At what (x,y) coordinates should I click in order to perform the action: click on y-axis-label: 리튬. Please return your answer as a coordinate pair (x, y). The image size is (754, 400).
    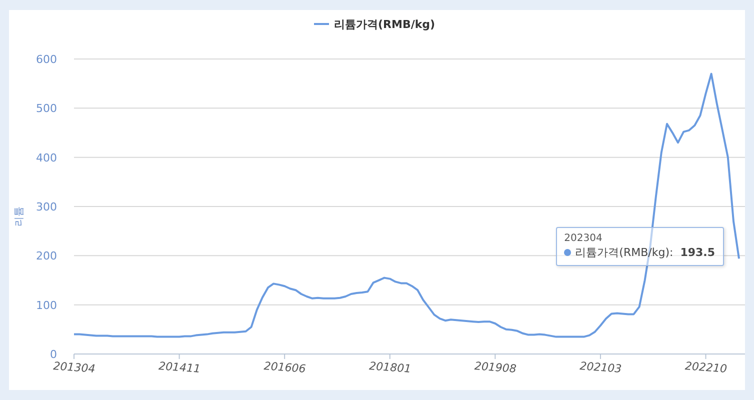
    Looking at the image, I should click on (19, 216).